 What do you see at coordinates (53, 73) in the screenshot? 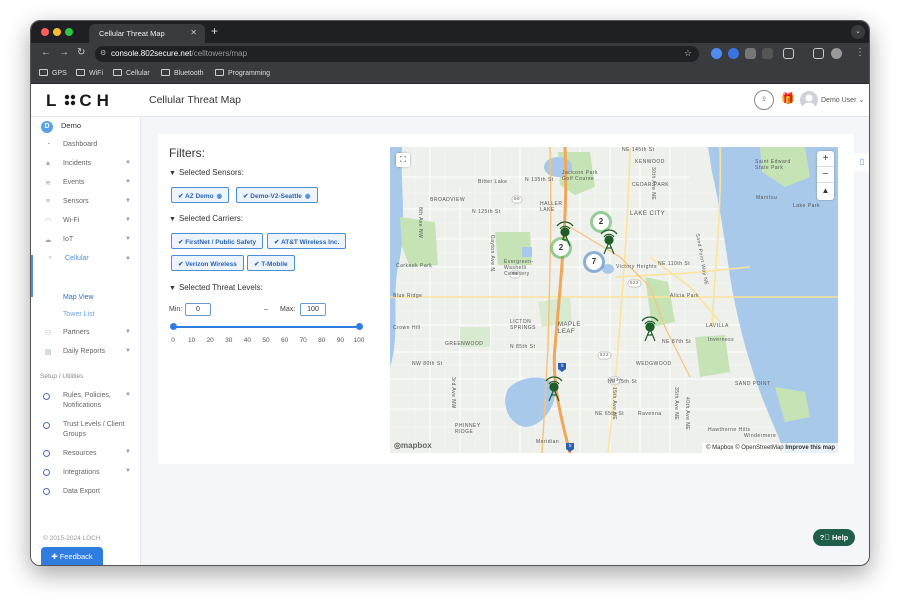
I see `bookmark-gps: GPS` at bounding box center [53, 73].